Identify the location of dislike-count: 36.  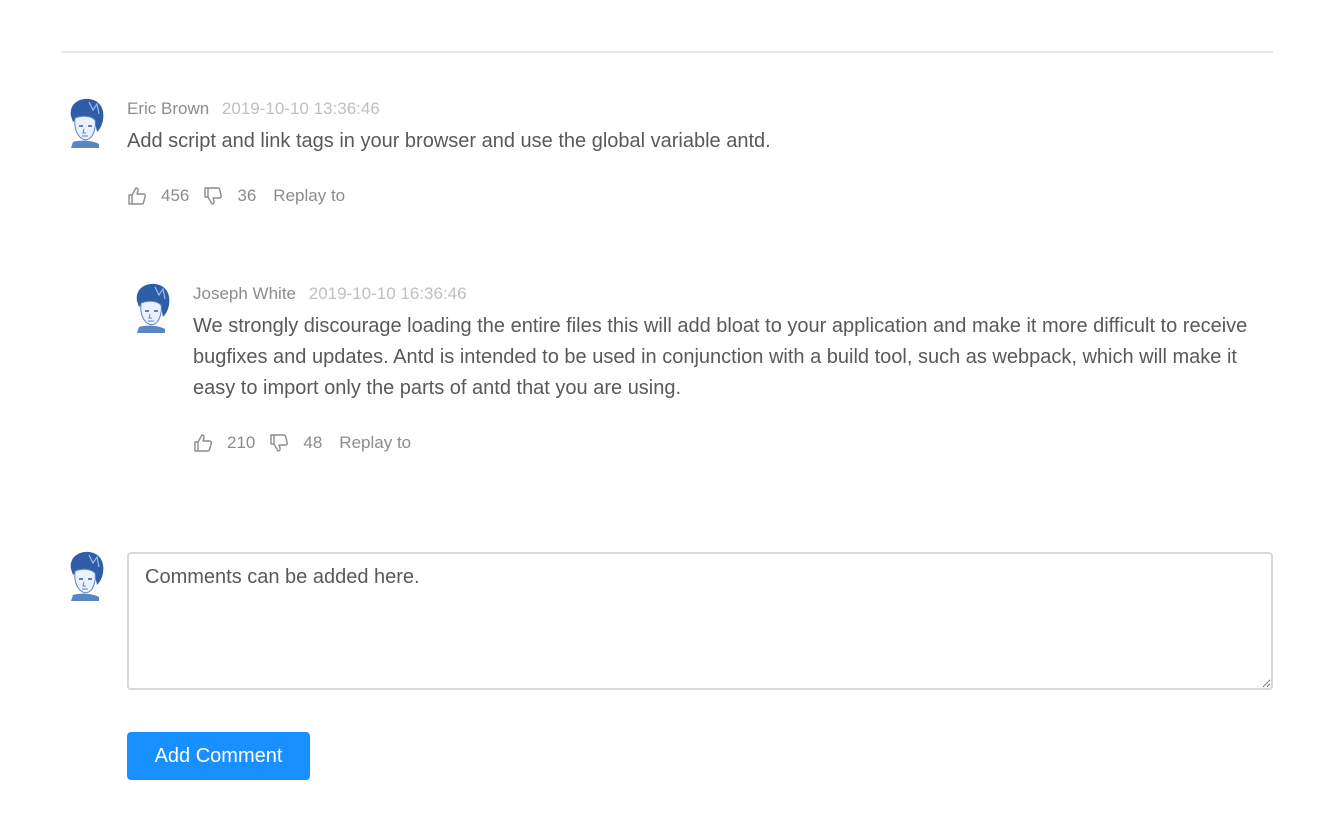
(247, 195).